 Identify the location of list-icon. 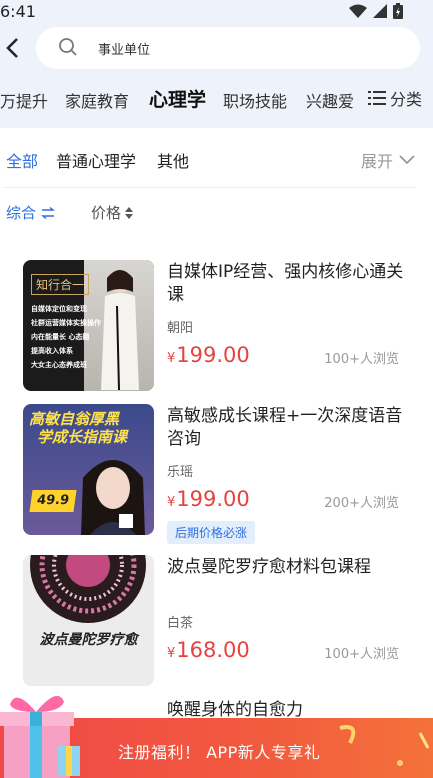
(377, 98).